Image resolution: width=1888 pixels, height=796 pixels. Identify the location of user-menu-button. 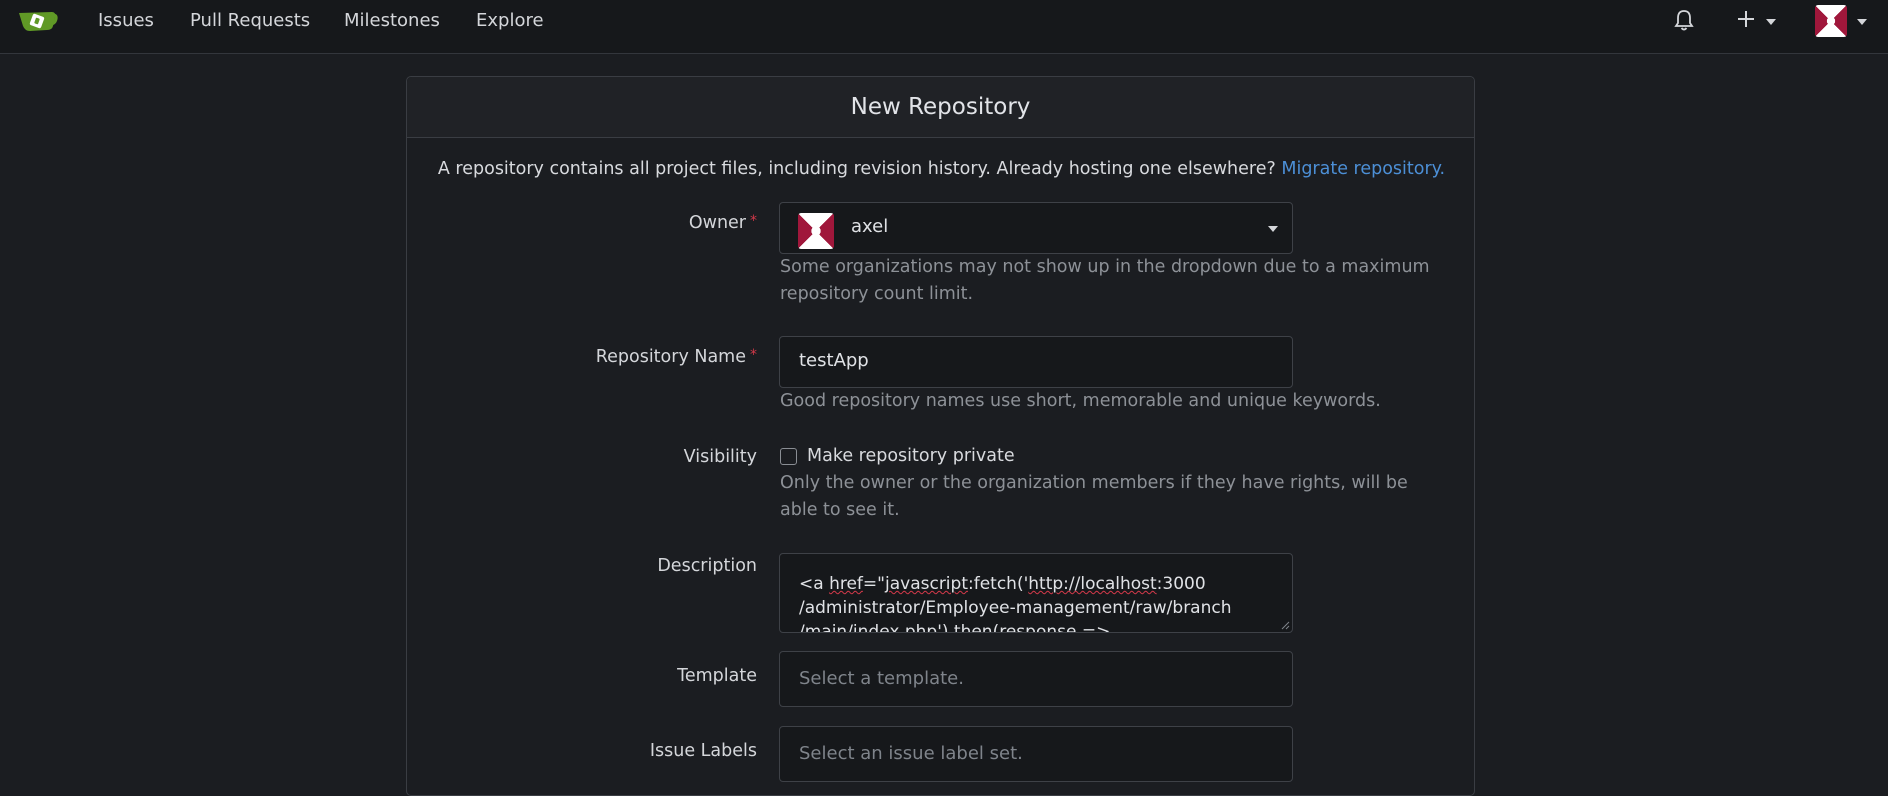
(1841, 23).